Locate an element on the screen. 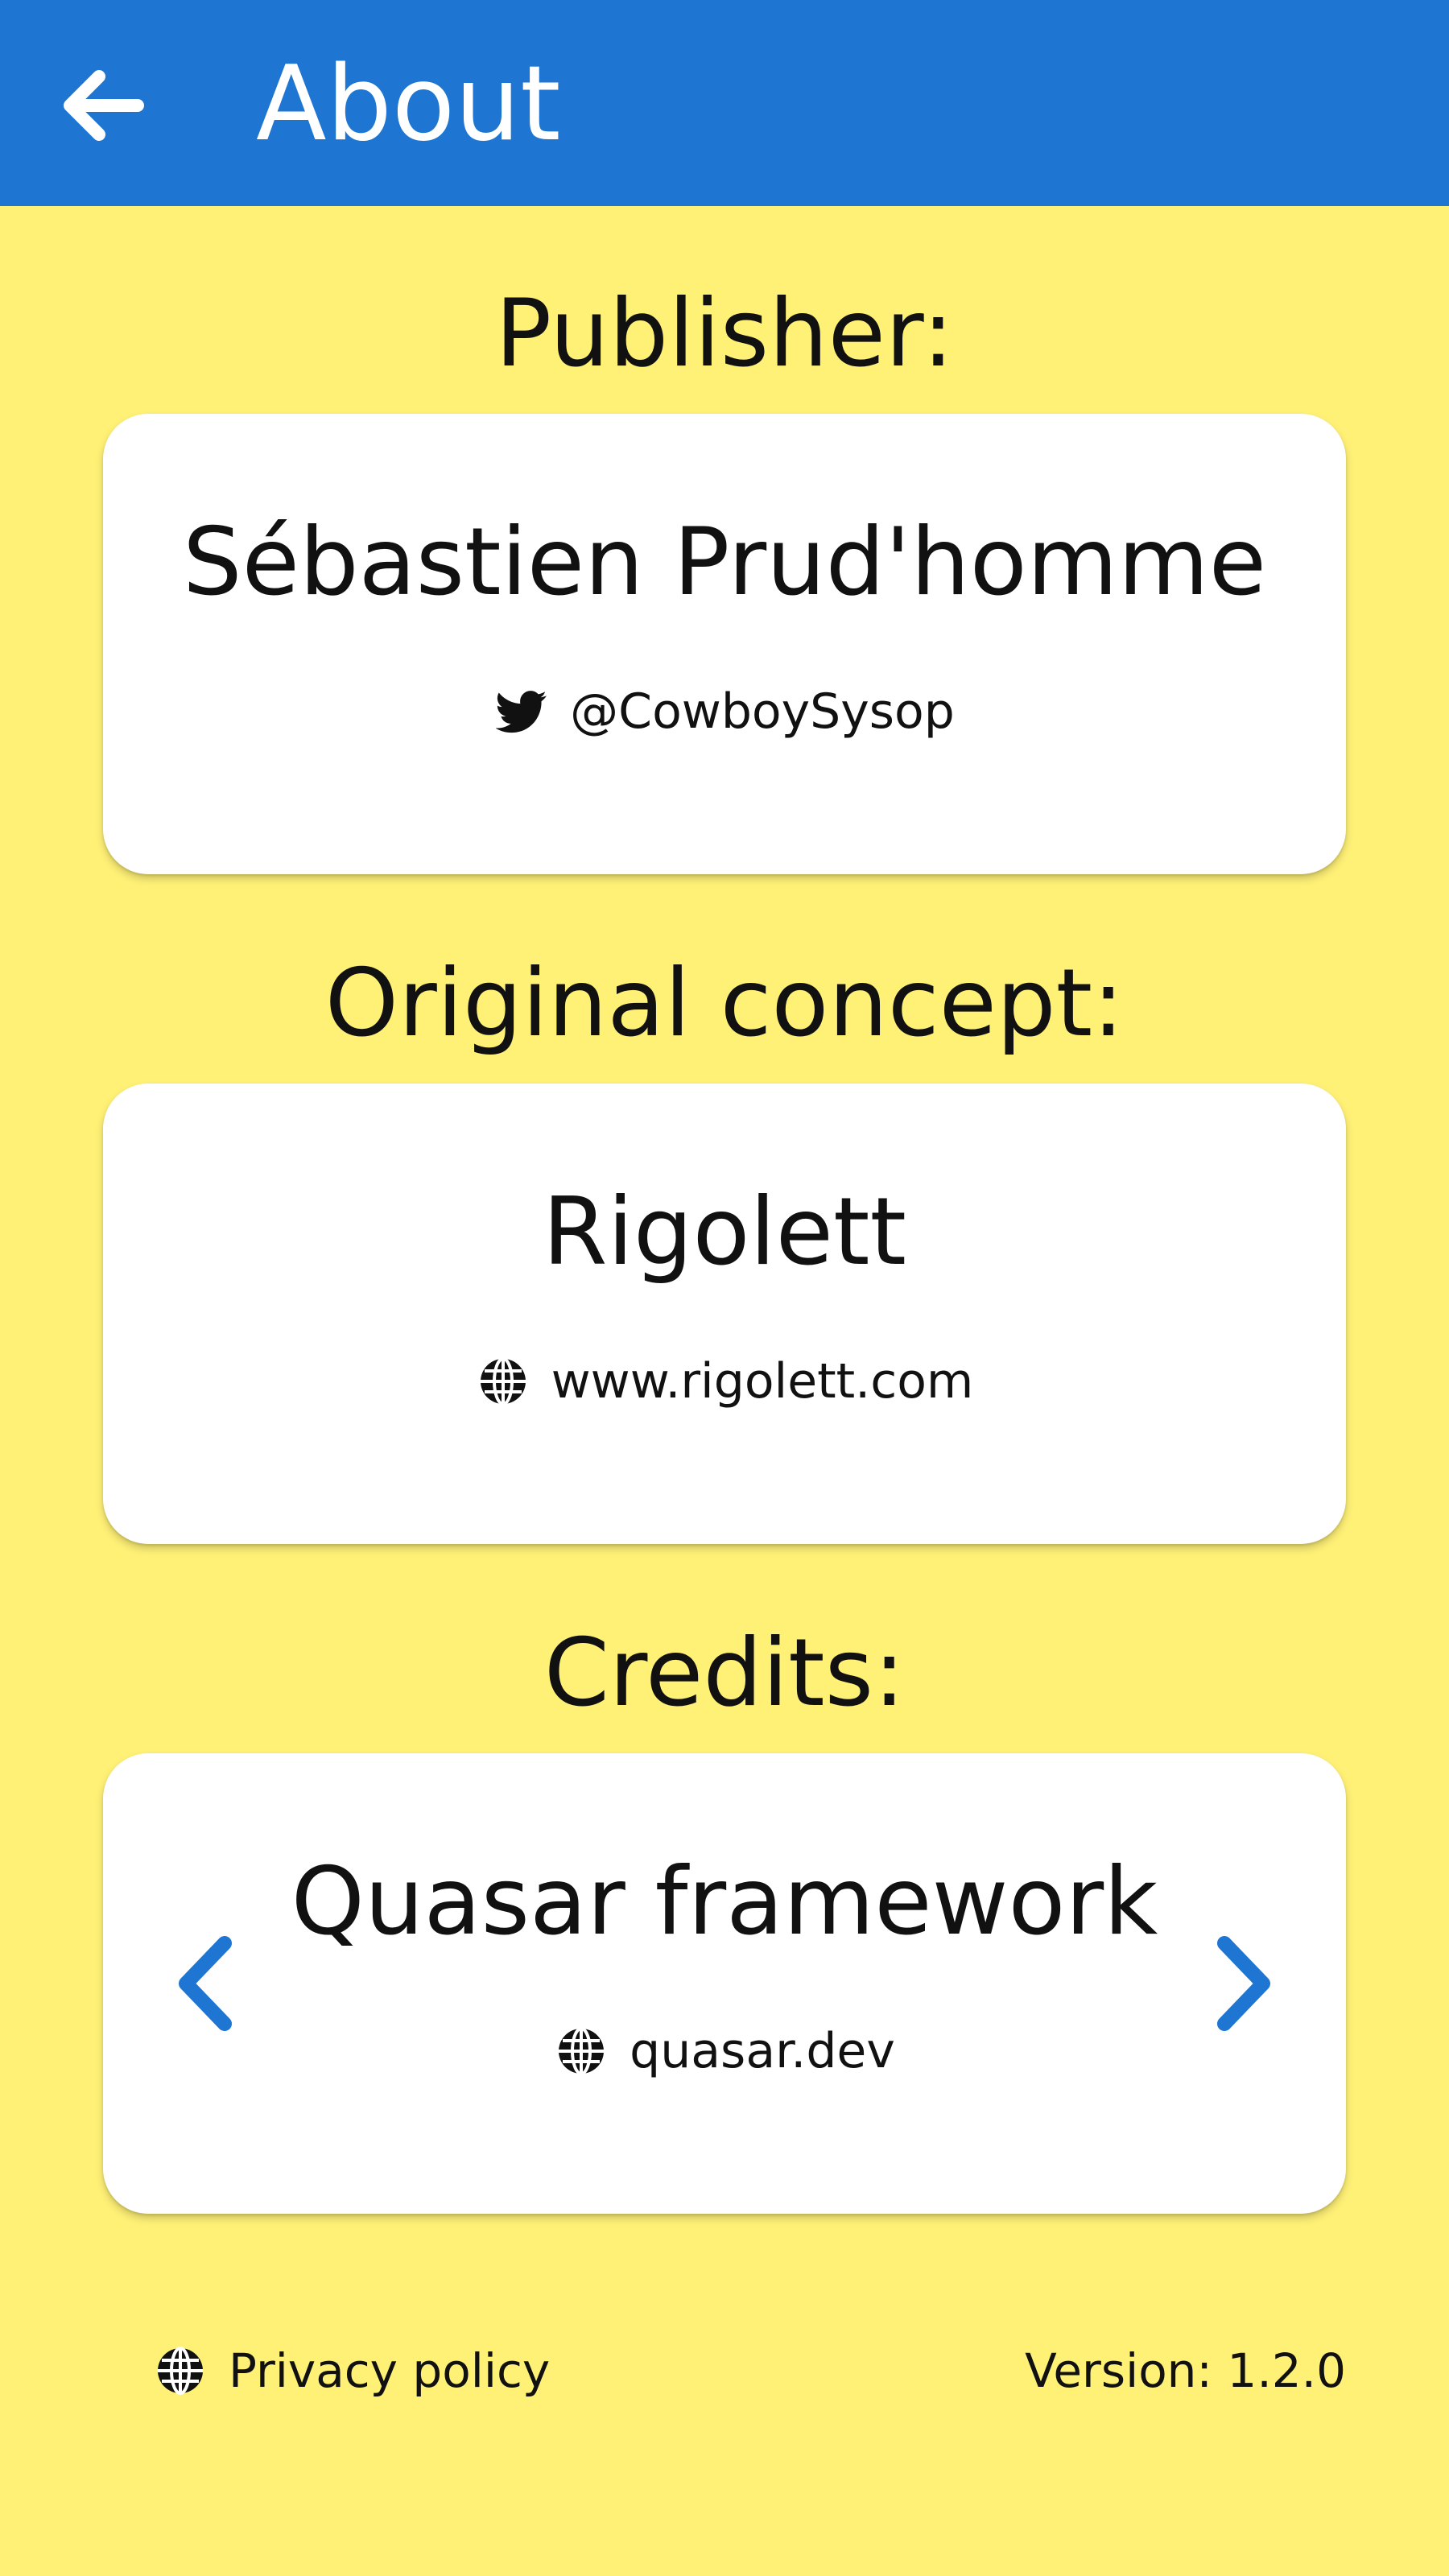 The width and height of the screenshot is (1449, 2576). twitter-icon is located at coordinates (521, 711).